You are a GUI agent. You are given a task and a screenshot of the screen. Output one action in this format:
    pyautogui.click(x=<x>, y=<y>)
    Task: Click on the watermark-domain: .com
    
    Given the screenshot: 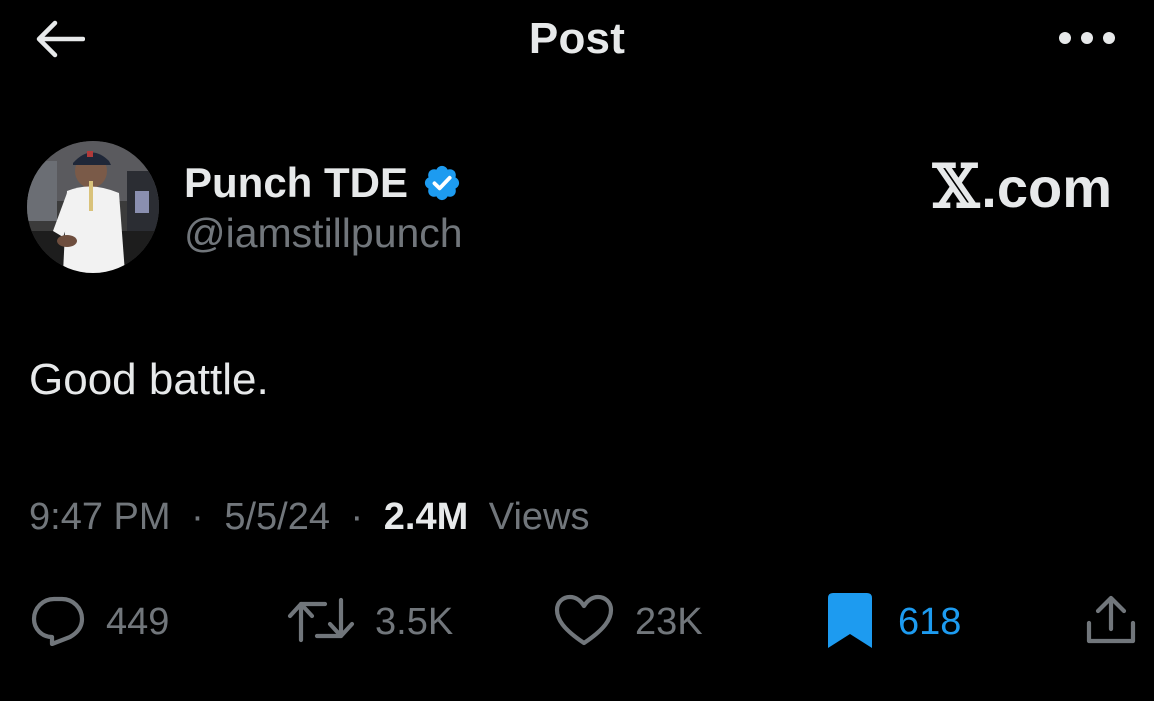 What is the action you would take?
    pyautogui.click(x=1046, y=187)
    